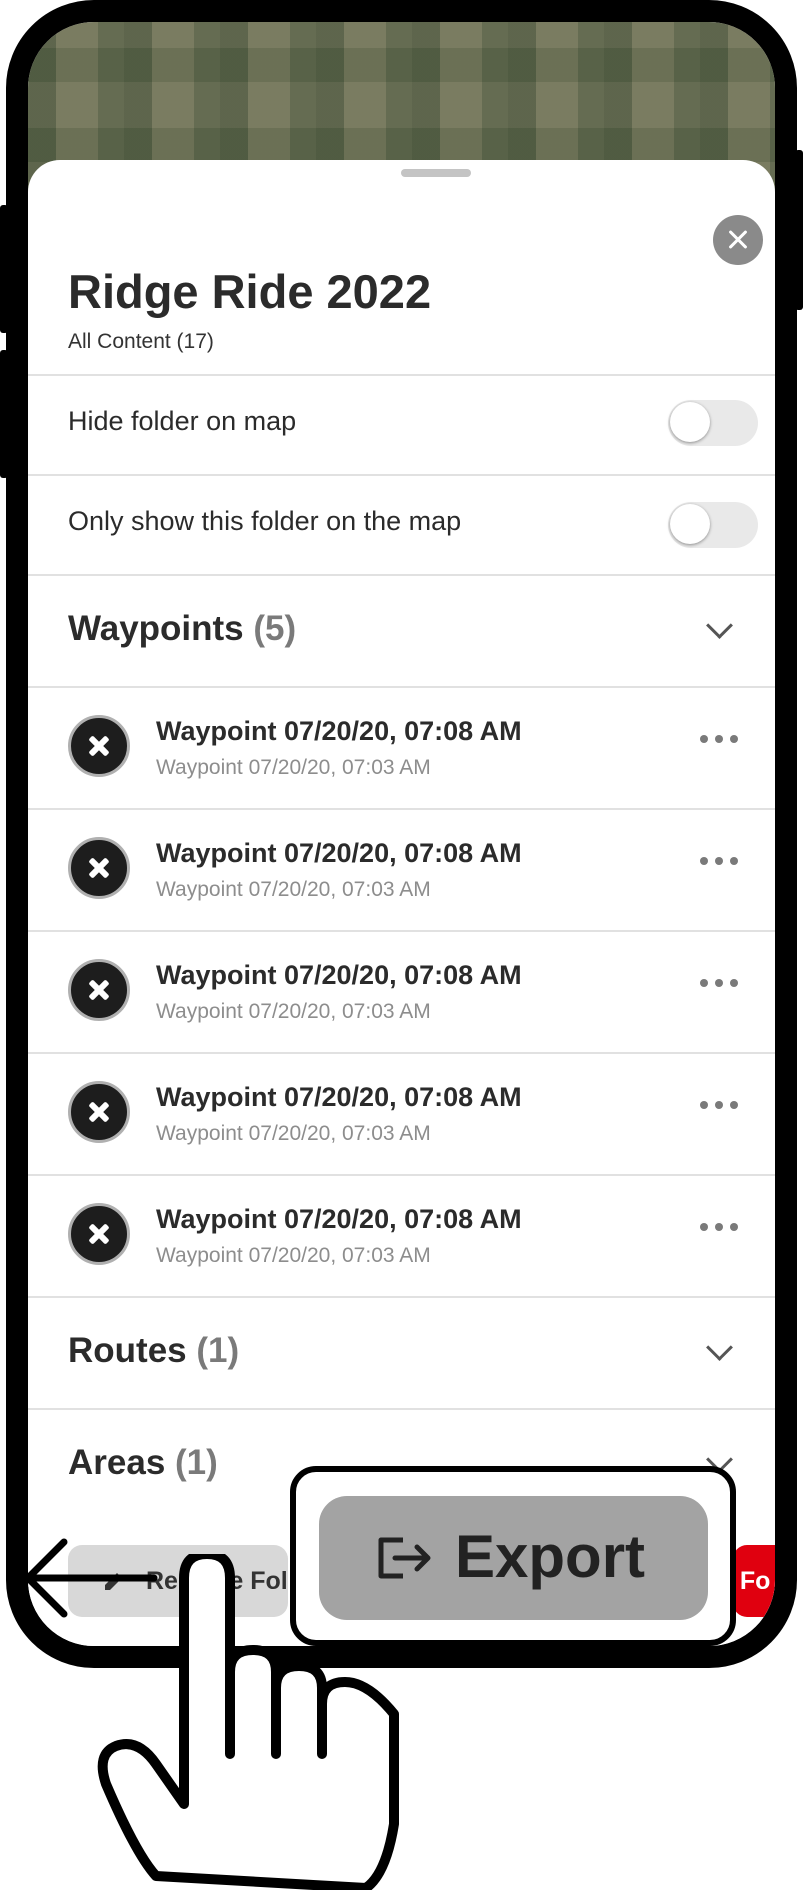 Image resolution: width=803 pixels, height=1890 pixels. Describe the element at coordinates (550, 1556) in the screenshot. I see `export-label: Export` at that location.